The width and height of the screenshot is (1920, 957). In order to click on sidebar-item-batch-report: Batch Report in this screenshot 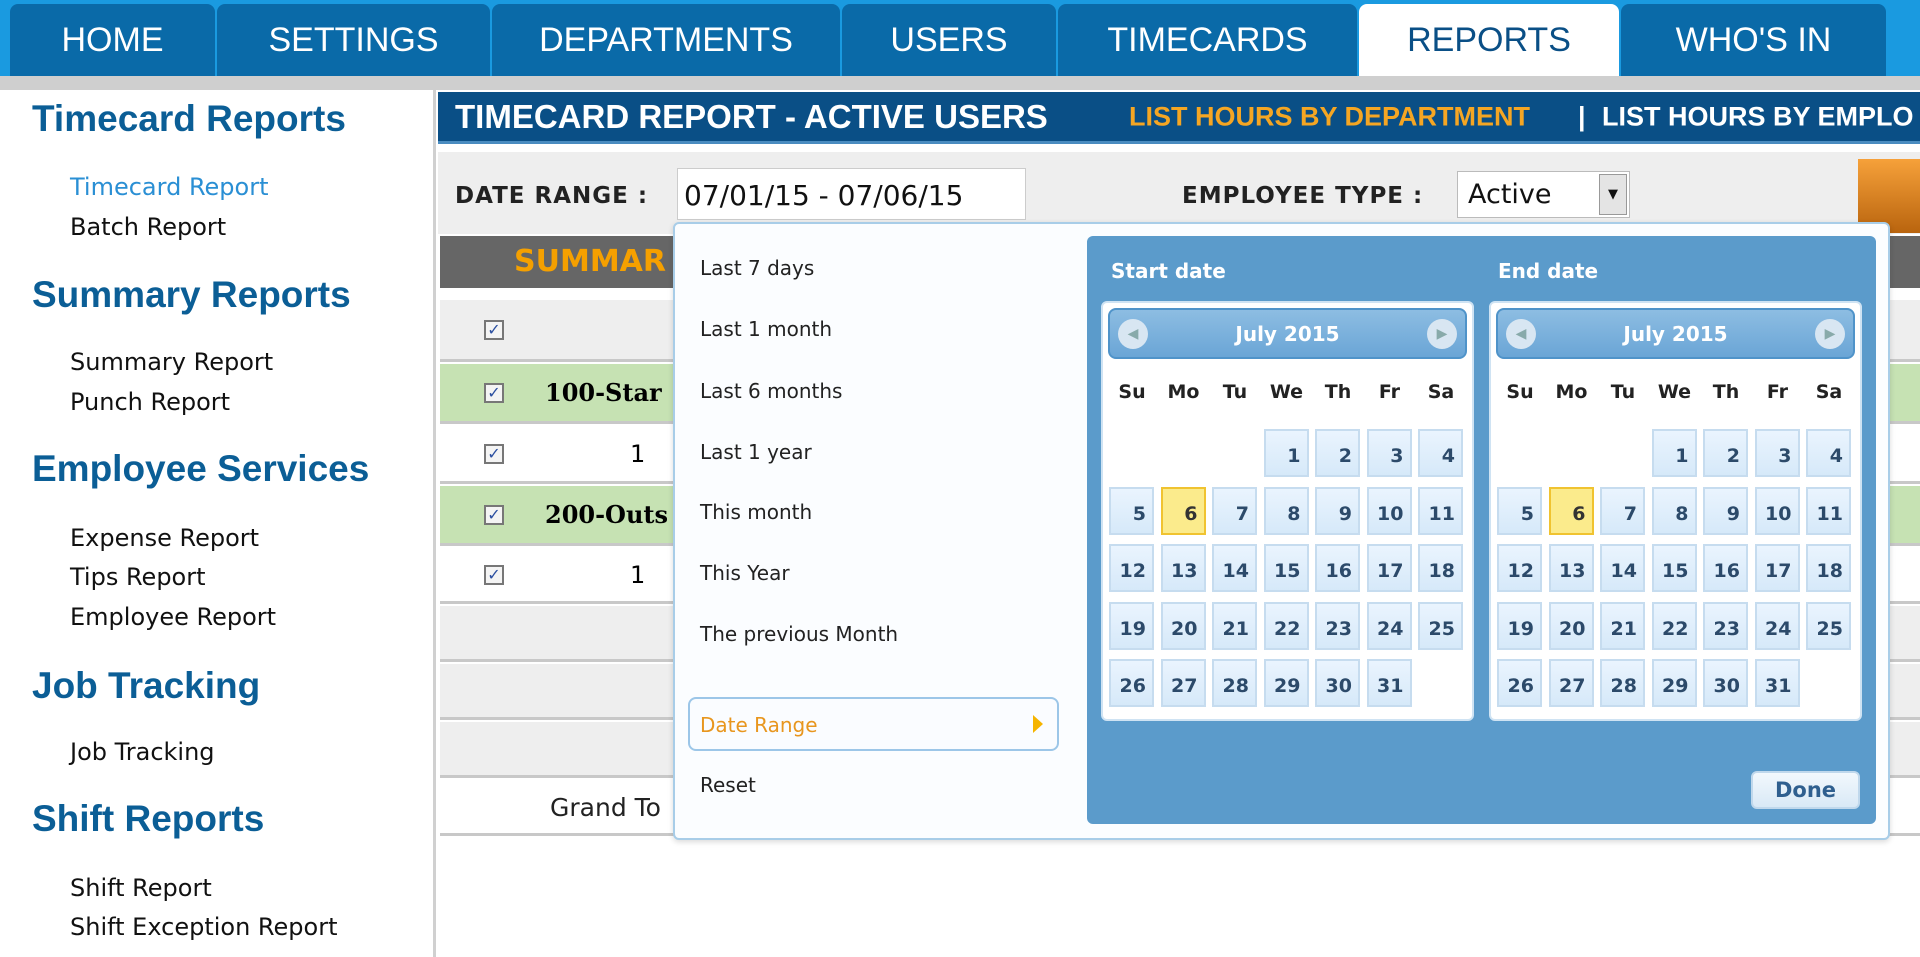, I will do `click(148, 227)`.